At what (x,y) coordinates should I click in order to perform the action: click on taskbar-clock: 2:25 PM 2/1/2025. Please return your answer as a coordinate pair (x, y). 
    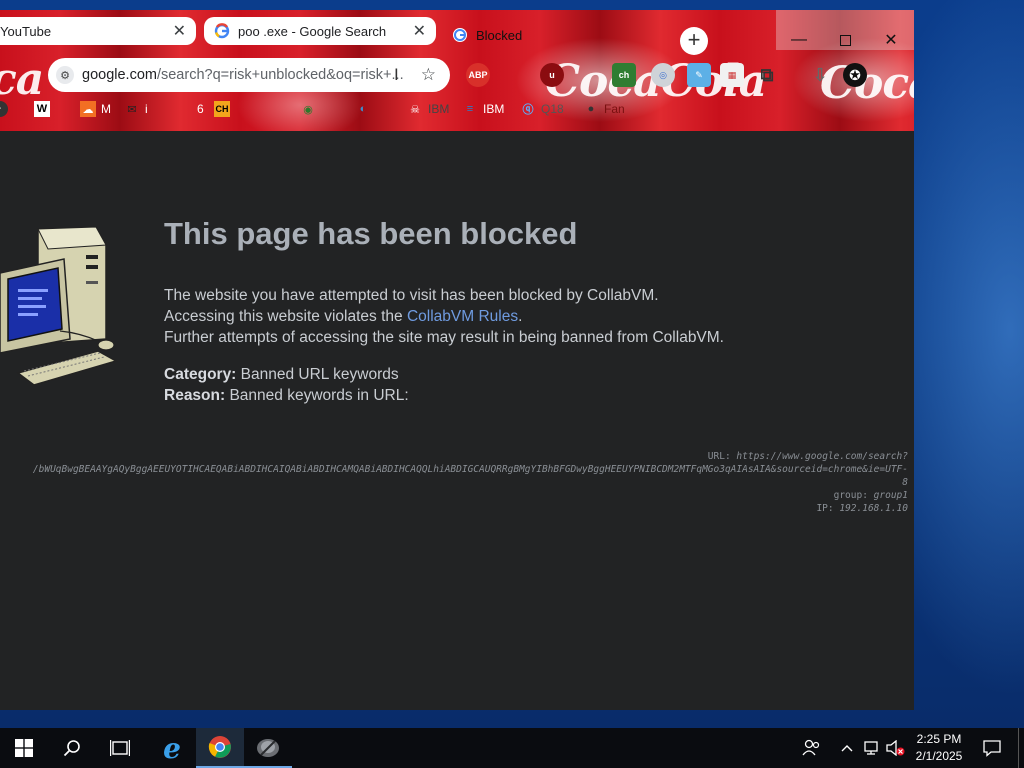
    Looking at the image, I should click on (939, 748).